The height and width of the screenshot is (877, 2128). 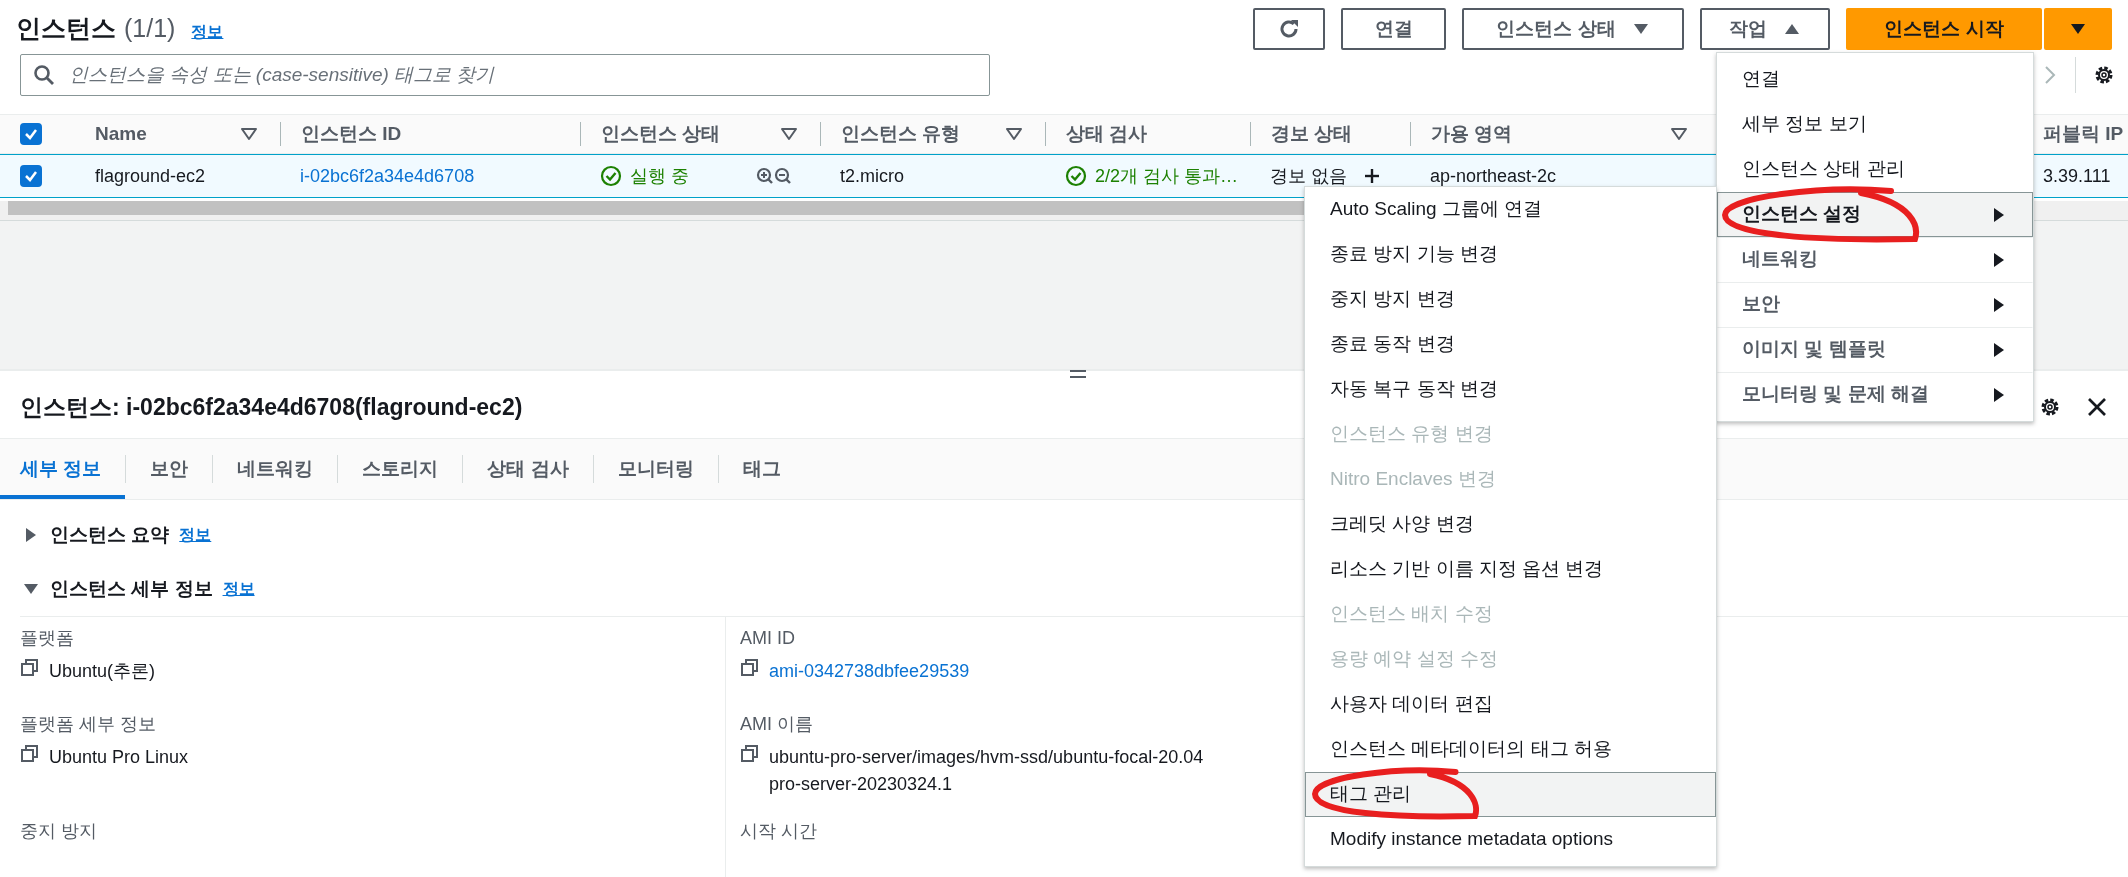 What do you see at coordinates (1493, 176) in the screenshot?
I see `table-cell-text: ap-northeast-2c` at bounding box center [1493, 176].